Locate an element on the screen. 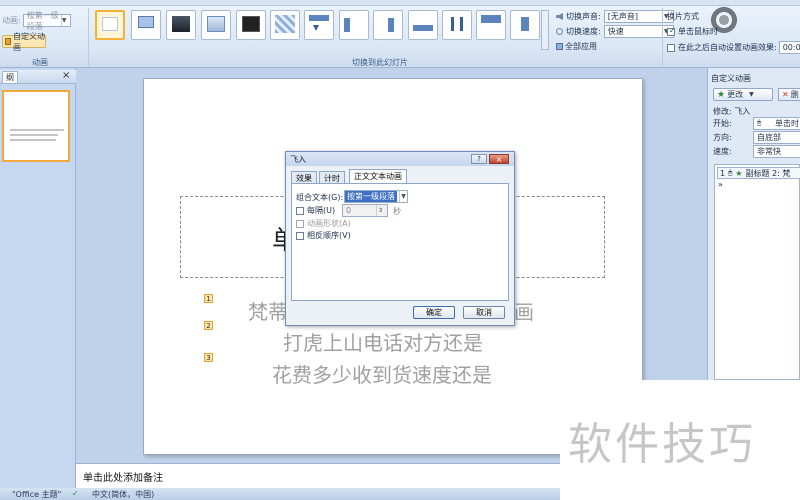 Image resolution: width=800 pixels, height=500 pixels. animation-combo: 按第一级段落 ▼ is located at coordinates (46, 21).